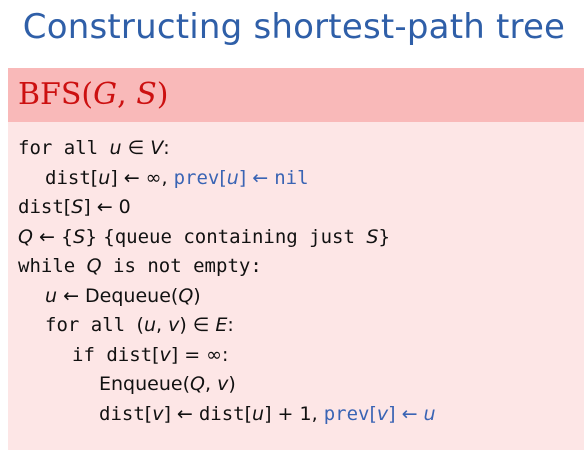  I want to click on code-comment: }, so click(384, 236).